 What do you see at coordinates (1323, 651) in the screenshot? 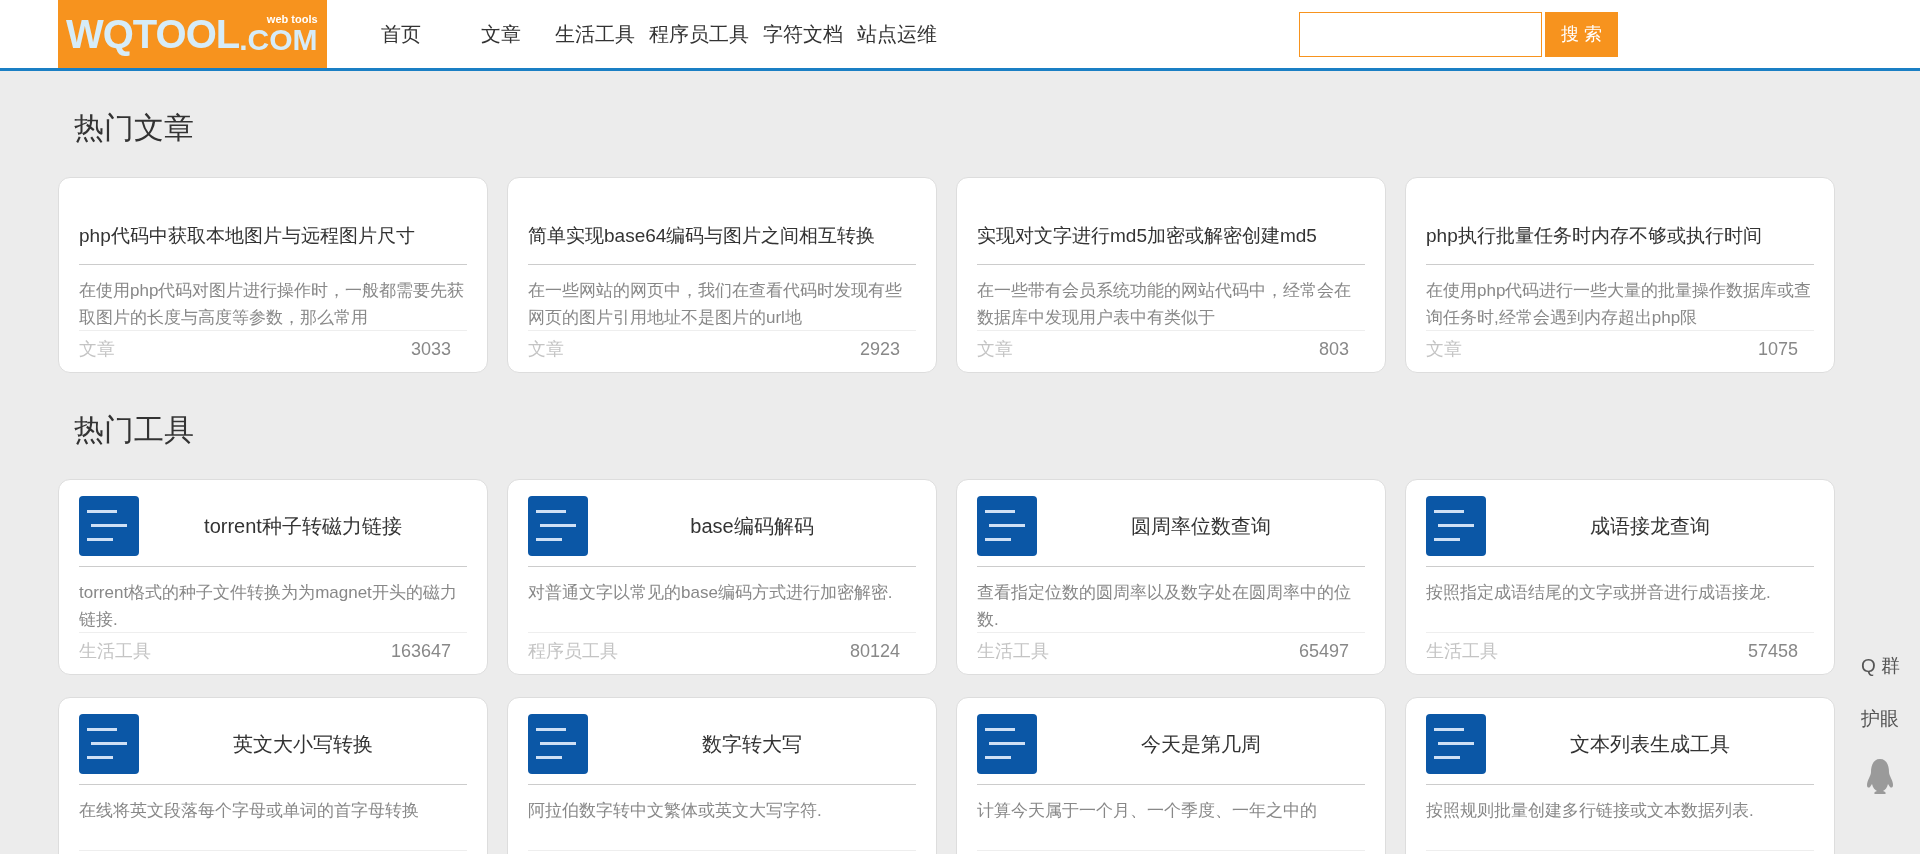
I see `view-count: 65497` at bounding box center [1323, 651].